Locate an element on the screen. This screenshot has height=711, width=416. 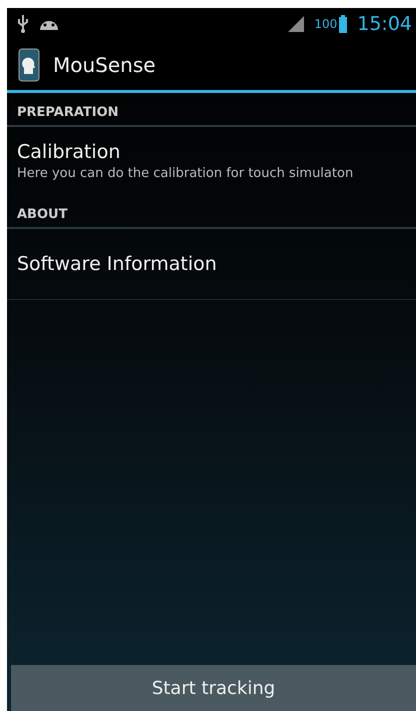
clock: 15:04 is located at coordinates (384, 24).